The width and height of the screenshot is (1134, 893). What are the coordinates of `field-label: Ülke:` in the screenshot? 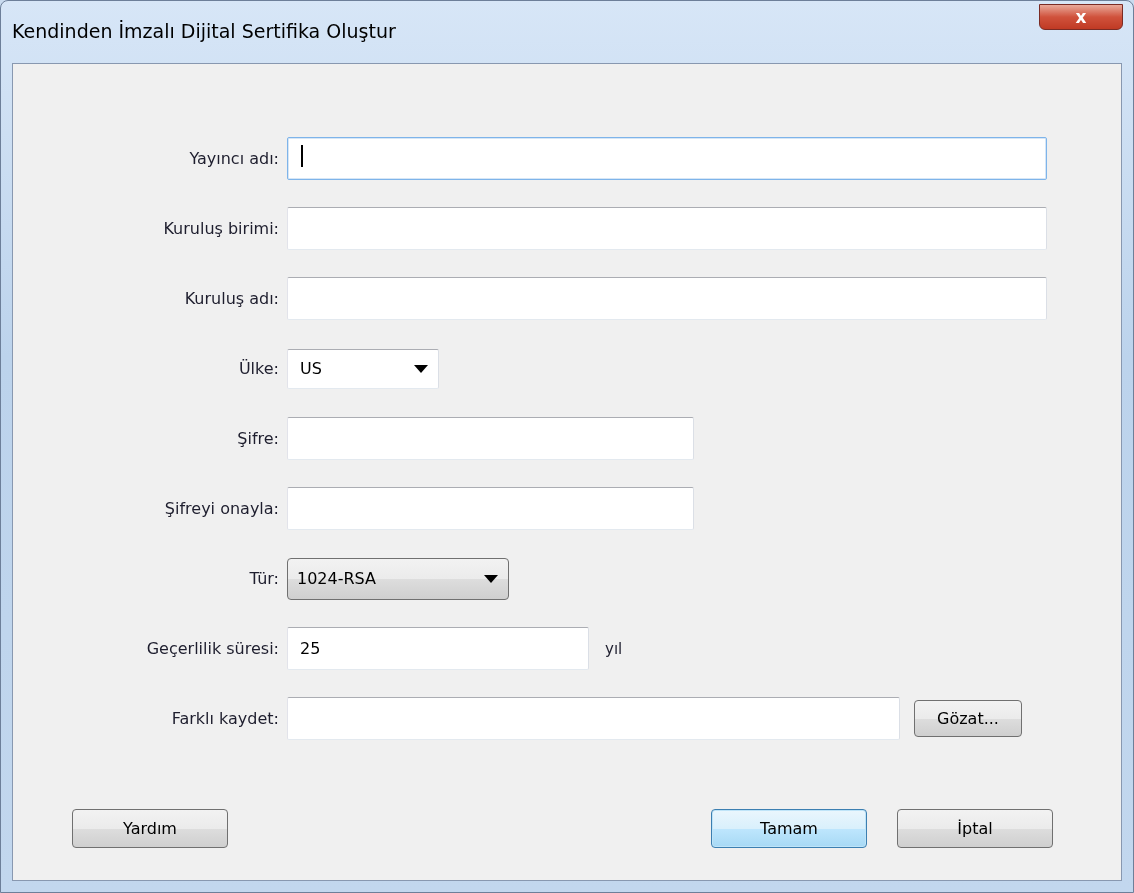 It's located at (258, 368).